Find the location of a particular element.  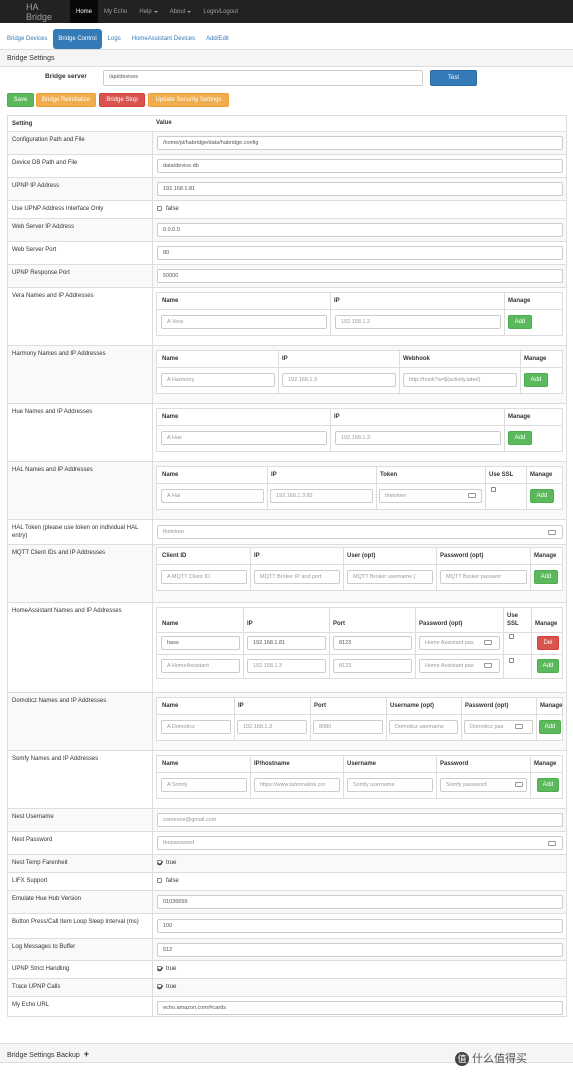

upnp-strict-checkbox is located at coordinates (159, 968).